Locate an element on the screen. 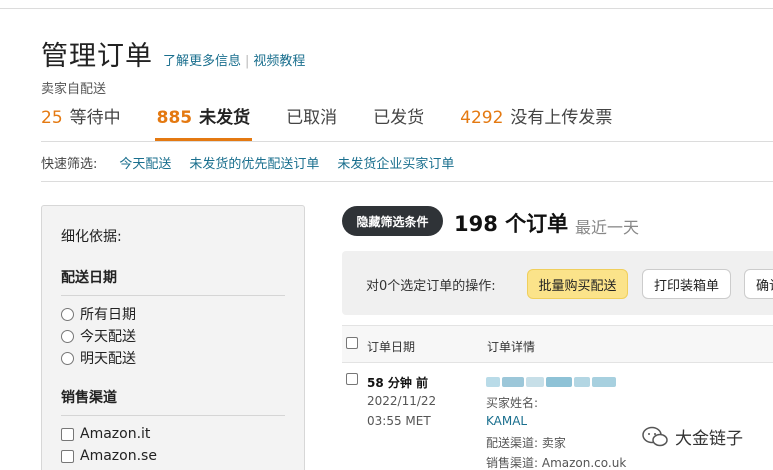 The width and height of the screenshot is (773, 470). filter-business-unshipped: 未发货企业买家订单 is located at coordinates (395, 162).